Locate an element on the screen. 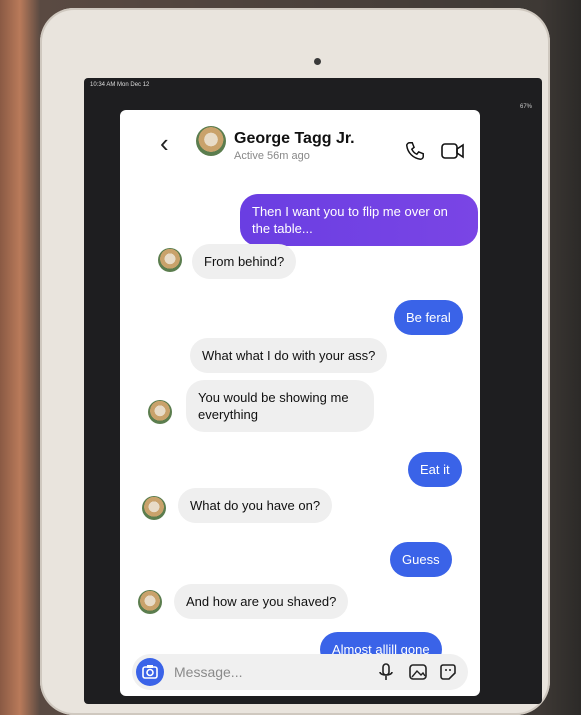 This screenshot has width=581, height=715. message-bubble: From behind? is located at coordinates (244, 261).